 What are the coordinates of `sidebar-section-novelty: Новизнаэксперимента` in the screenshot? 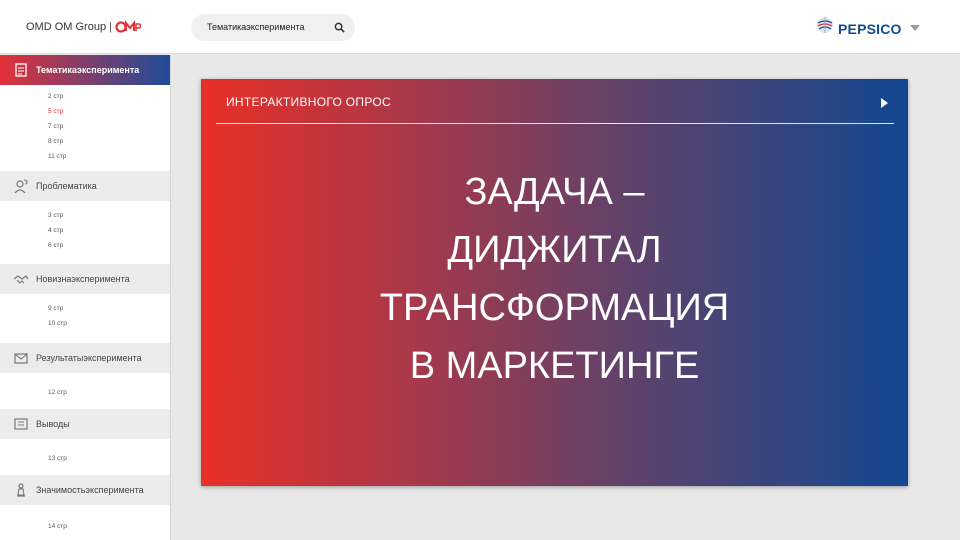 It's located at (85, 279).